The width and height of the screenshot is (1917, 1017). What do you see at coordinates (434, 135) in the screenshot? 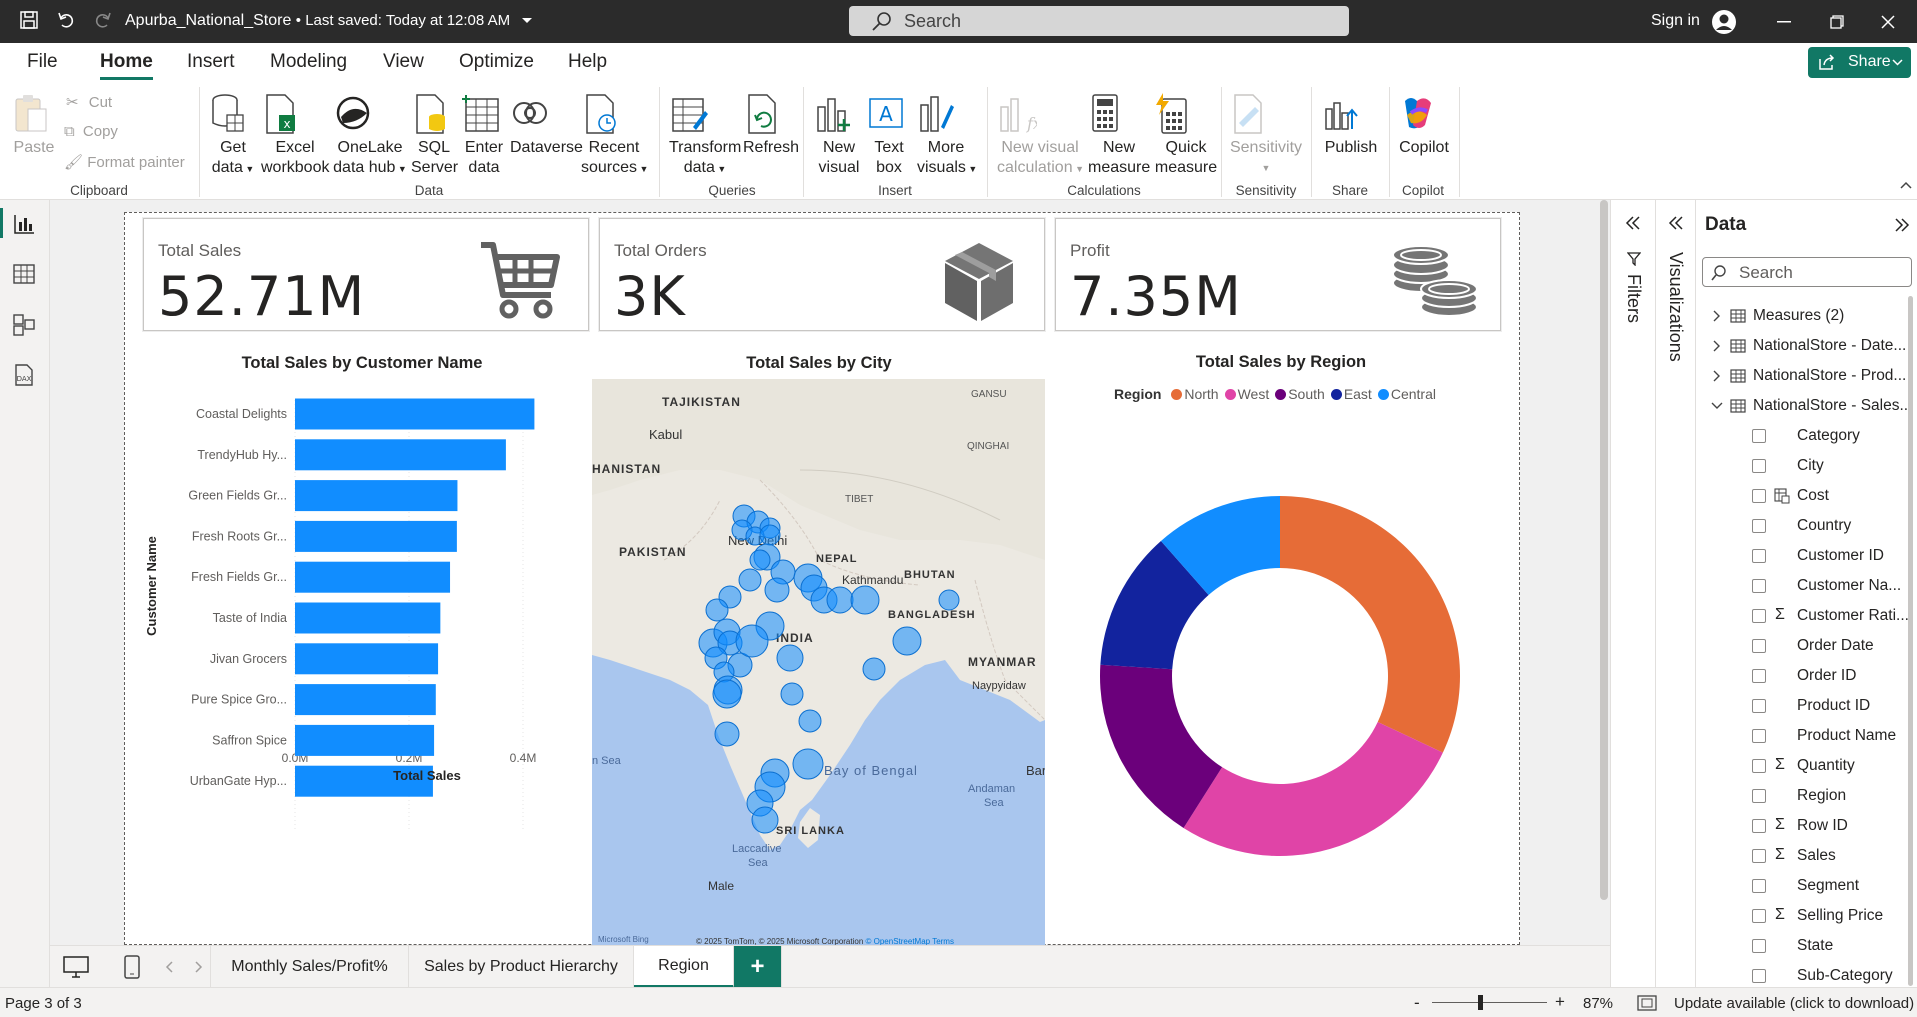
I see `sql-server-button: SQL Server` at bounding box center [434, 135].